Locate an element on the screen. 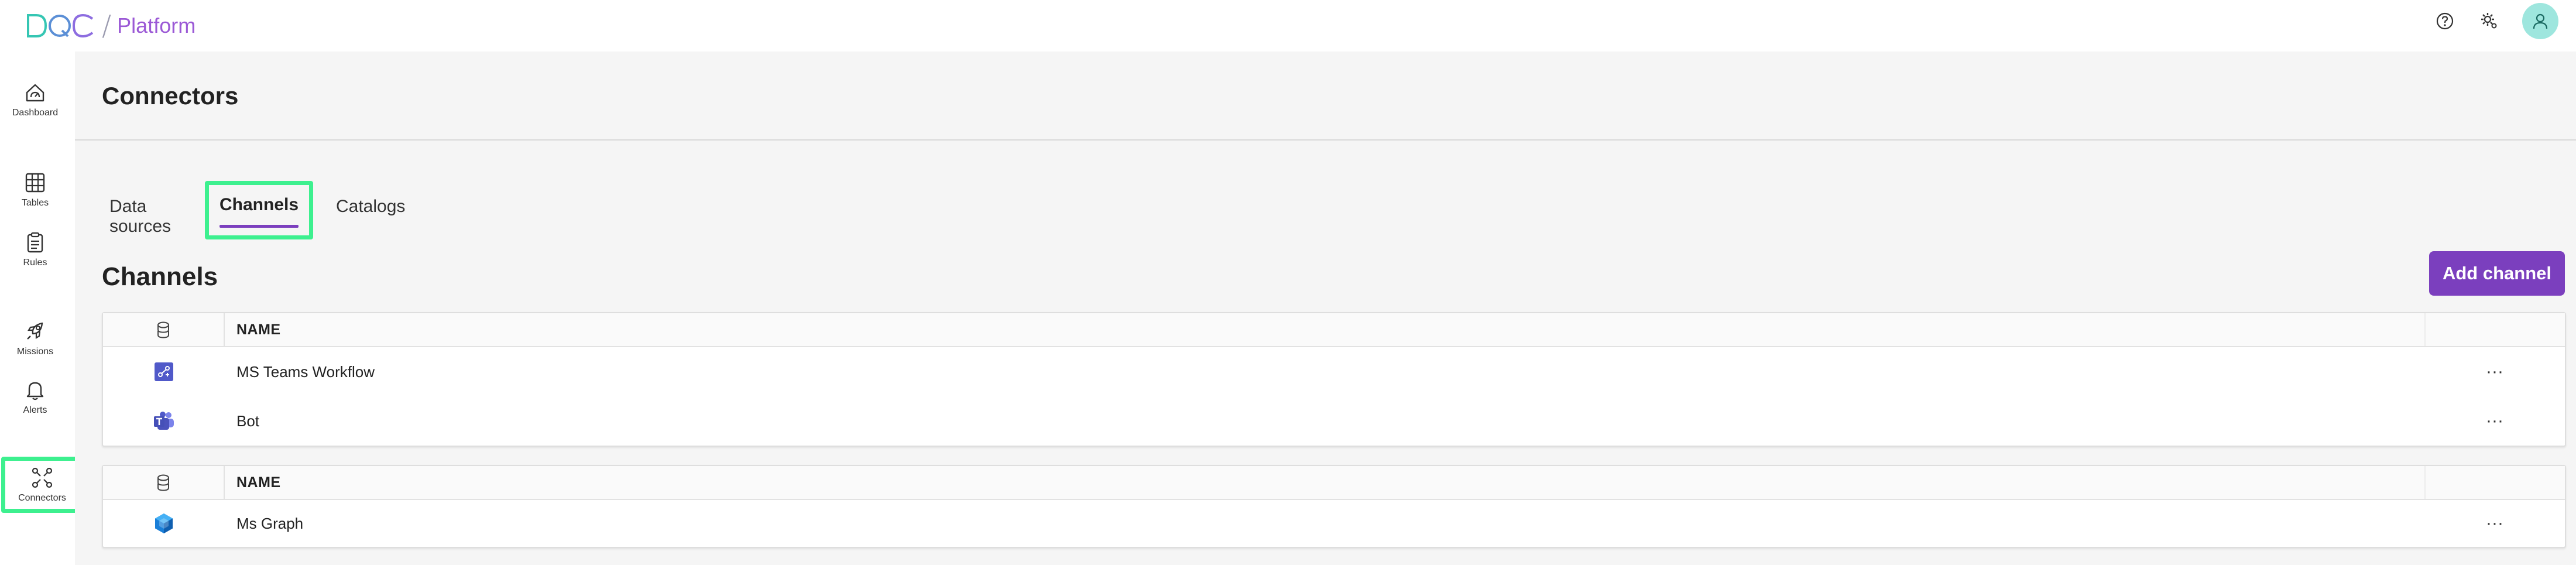 This screenshot has width=2576, height=565. sidebar-item-label: Alerts is located at coordinates (35, 410).